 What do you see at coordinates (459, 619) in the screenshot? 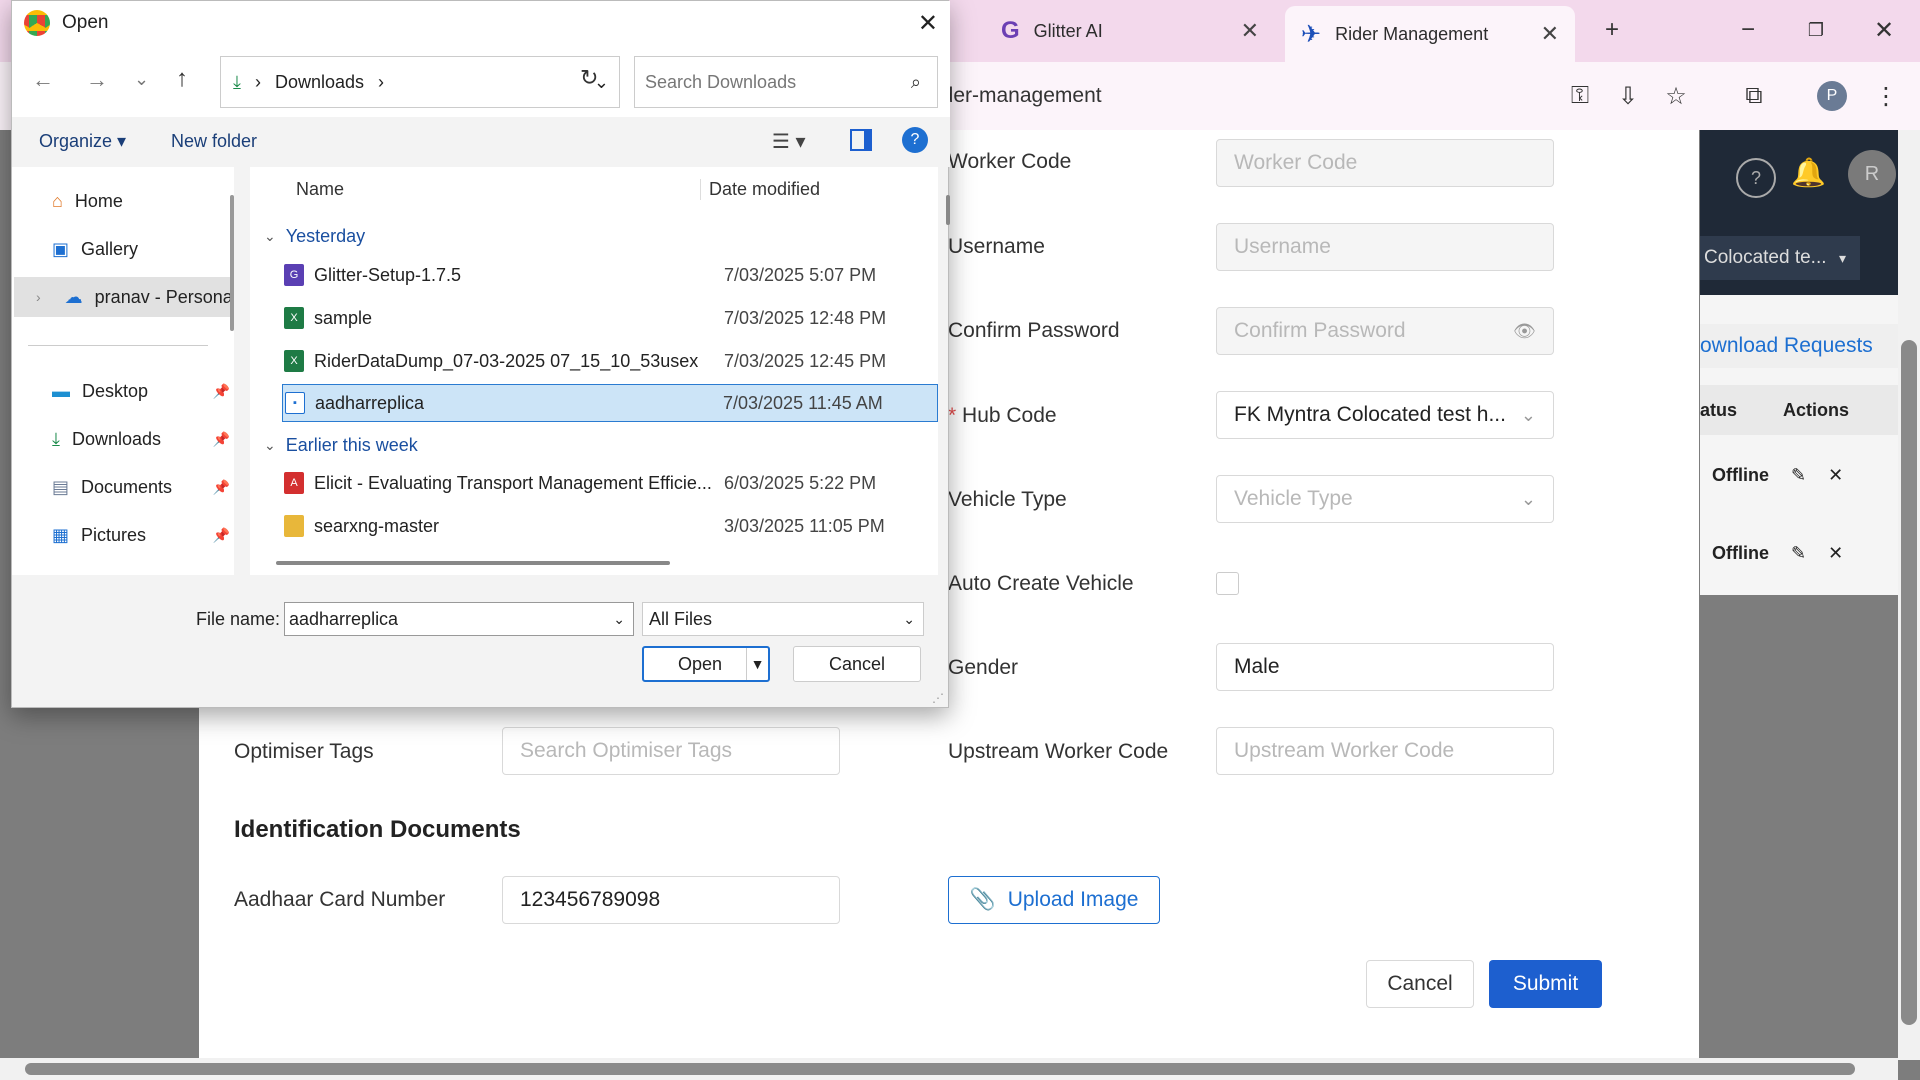
I see `file-name-input: aadharreplica ⌄` at bounding box center [459, 619].